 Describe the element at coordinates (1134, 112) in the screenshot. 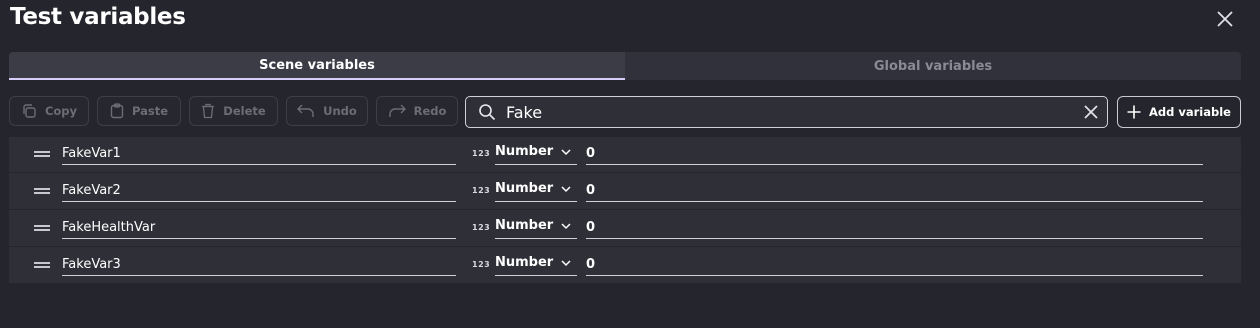

I see `plus-icon` at that location.